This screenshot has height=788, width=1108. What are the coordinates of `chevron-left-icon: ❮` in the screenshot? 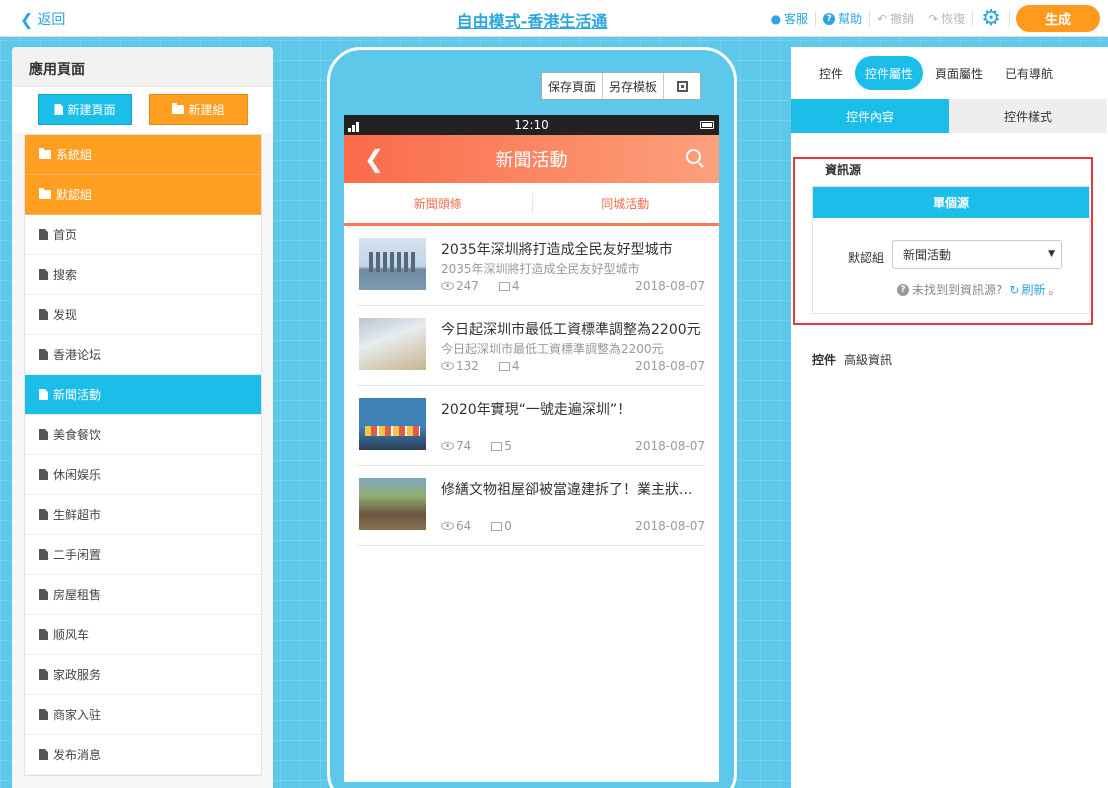 It's located at (374, 159).